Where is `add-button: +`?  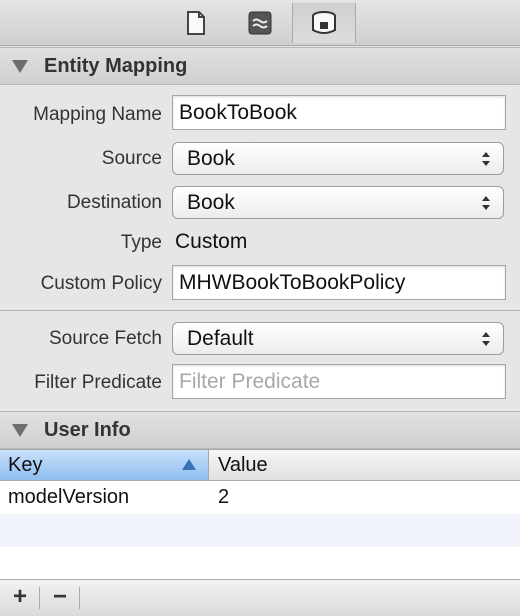 add-button: + is located at coordinates (20, 597).